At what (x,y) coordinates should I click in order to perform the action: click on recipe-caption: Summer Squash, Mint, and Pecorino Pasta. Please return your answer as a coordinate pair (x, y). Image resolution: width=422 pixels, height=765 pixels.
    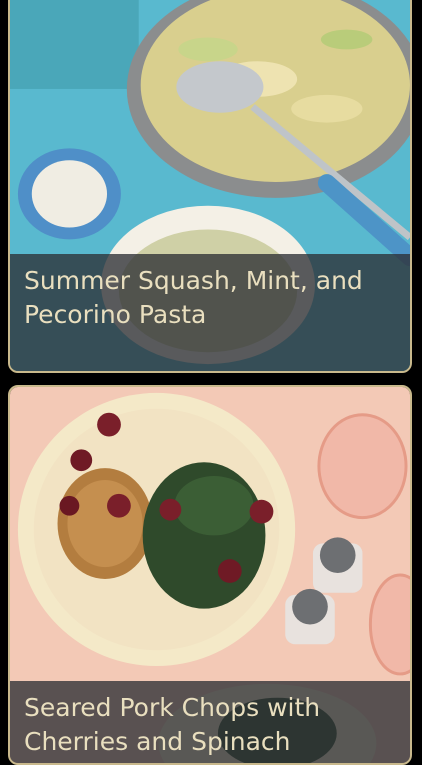
    Looking at the image, I should click on (210, 312).